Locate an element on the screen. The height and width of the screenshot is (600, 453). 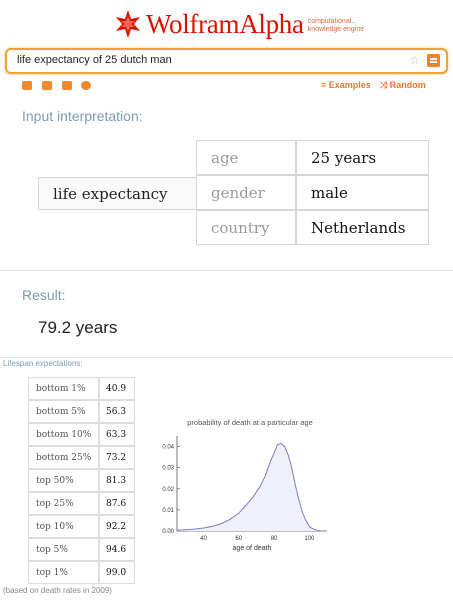
lifespan-row: bottom 5% 56.3 is located at coordinates (81, 411).